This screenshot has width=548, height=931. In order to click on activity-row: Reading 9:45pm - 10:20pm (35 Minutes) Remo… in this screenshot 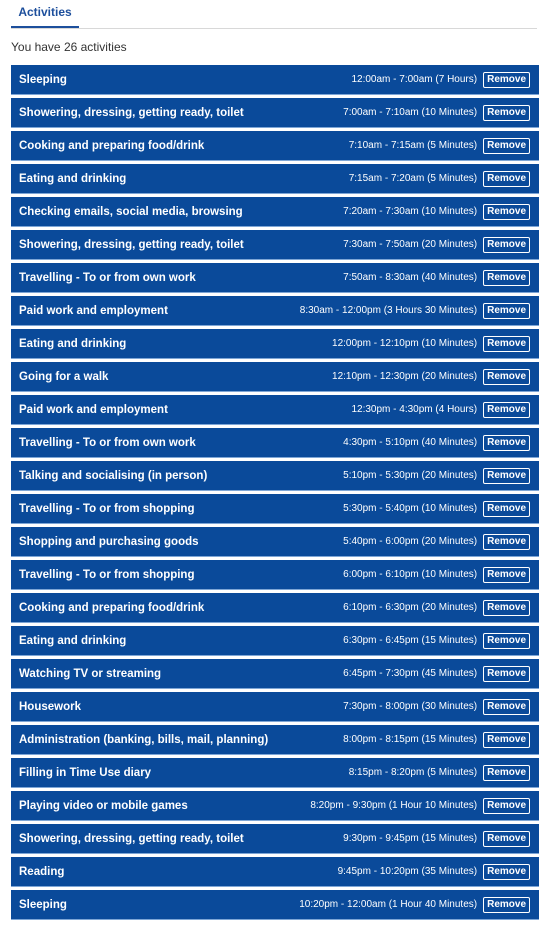, I will do `click(275, 872)`.